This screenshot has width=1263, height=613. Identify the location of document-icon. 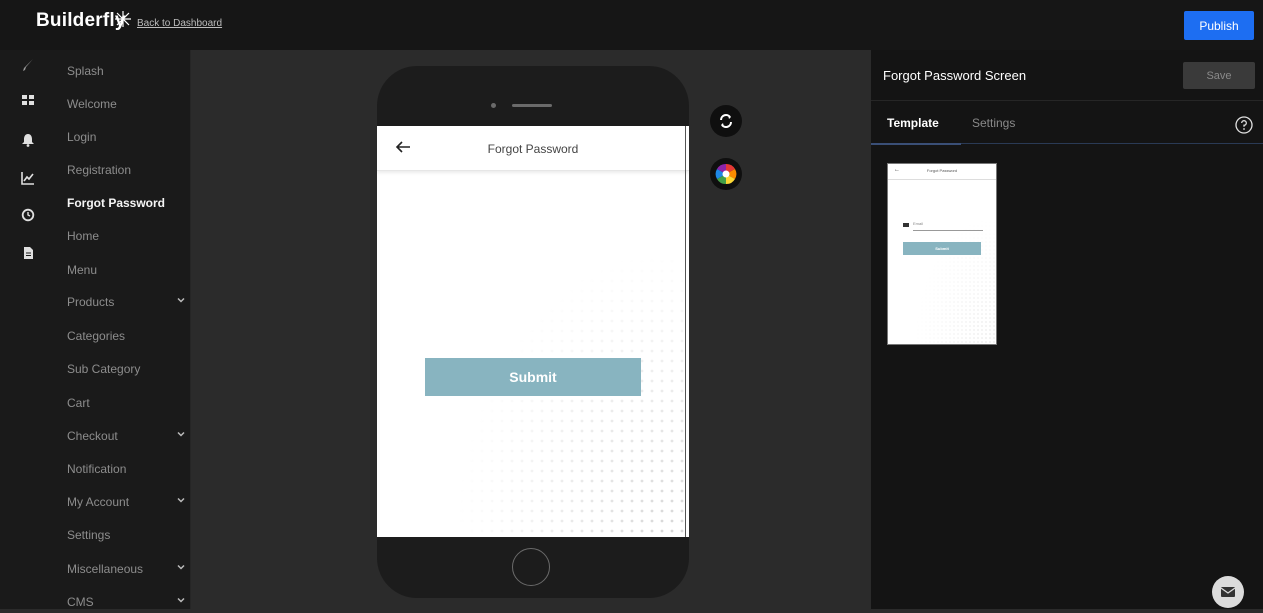
(28, 253).